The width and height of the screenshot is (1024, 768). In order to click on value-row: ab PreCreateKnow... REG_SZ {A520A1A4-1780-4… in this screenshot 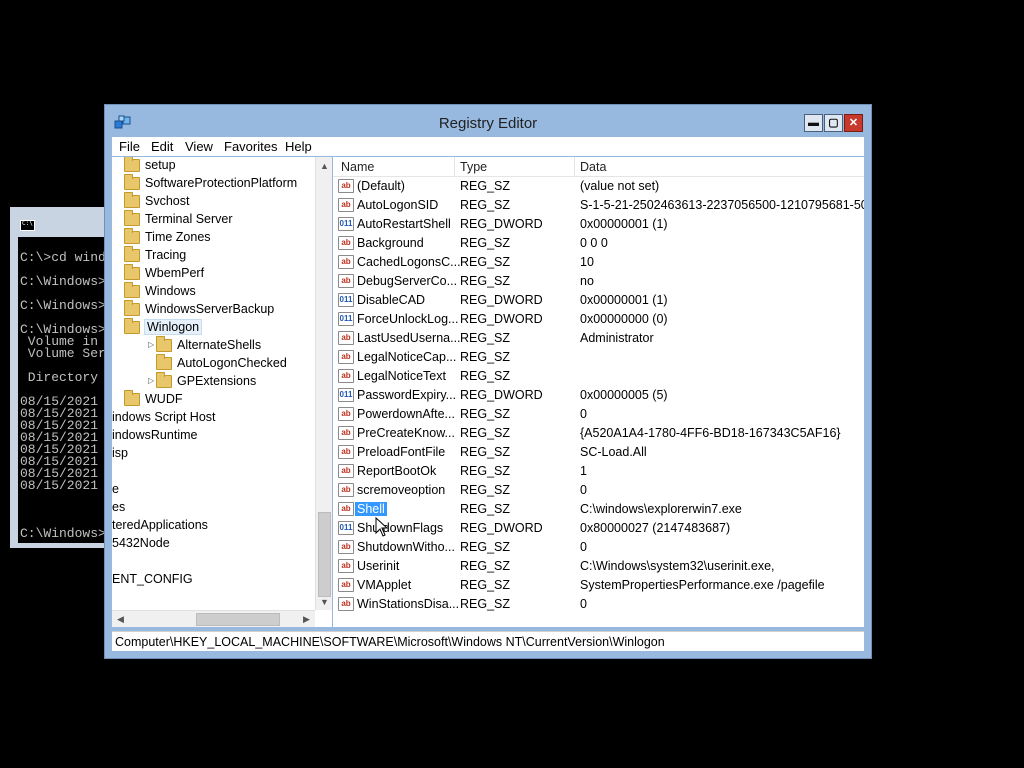, I will do `click(598, 433)`.